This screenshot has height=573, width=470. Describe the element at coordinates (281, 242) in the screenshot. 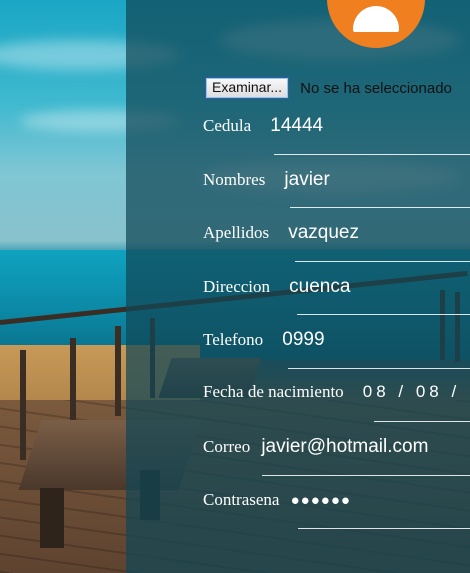

I see `field-apellidos: Apellidos vazquez` at that location.